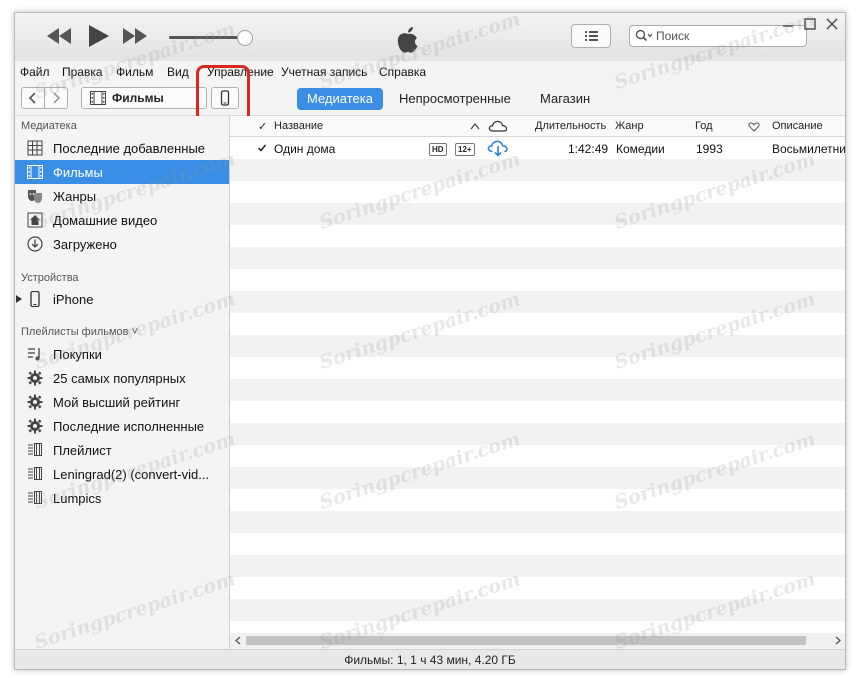 The width and height of the screenshot is (858, 678). What do you see at coordinates (207, 37) in the screenshot?
I see `volume-slider` at bounding box center [207, 37].